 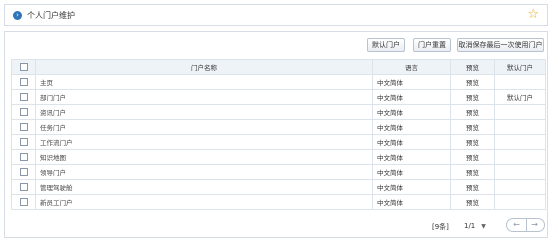 I want to click on chevron-down-icon: ▼, so click(x=483, y=226).